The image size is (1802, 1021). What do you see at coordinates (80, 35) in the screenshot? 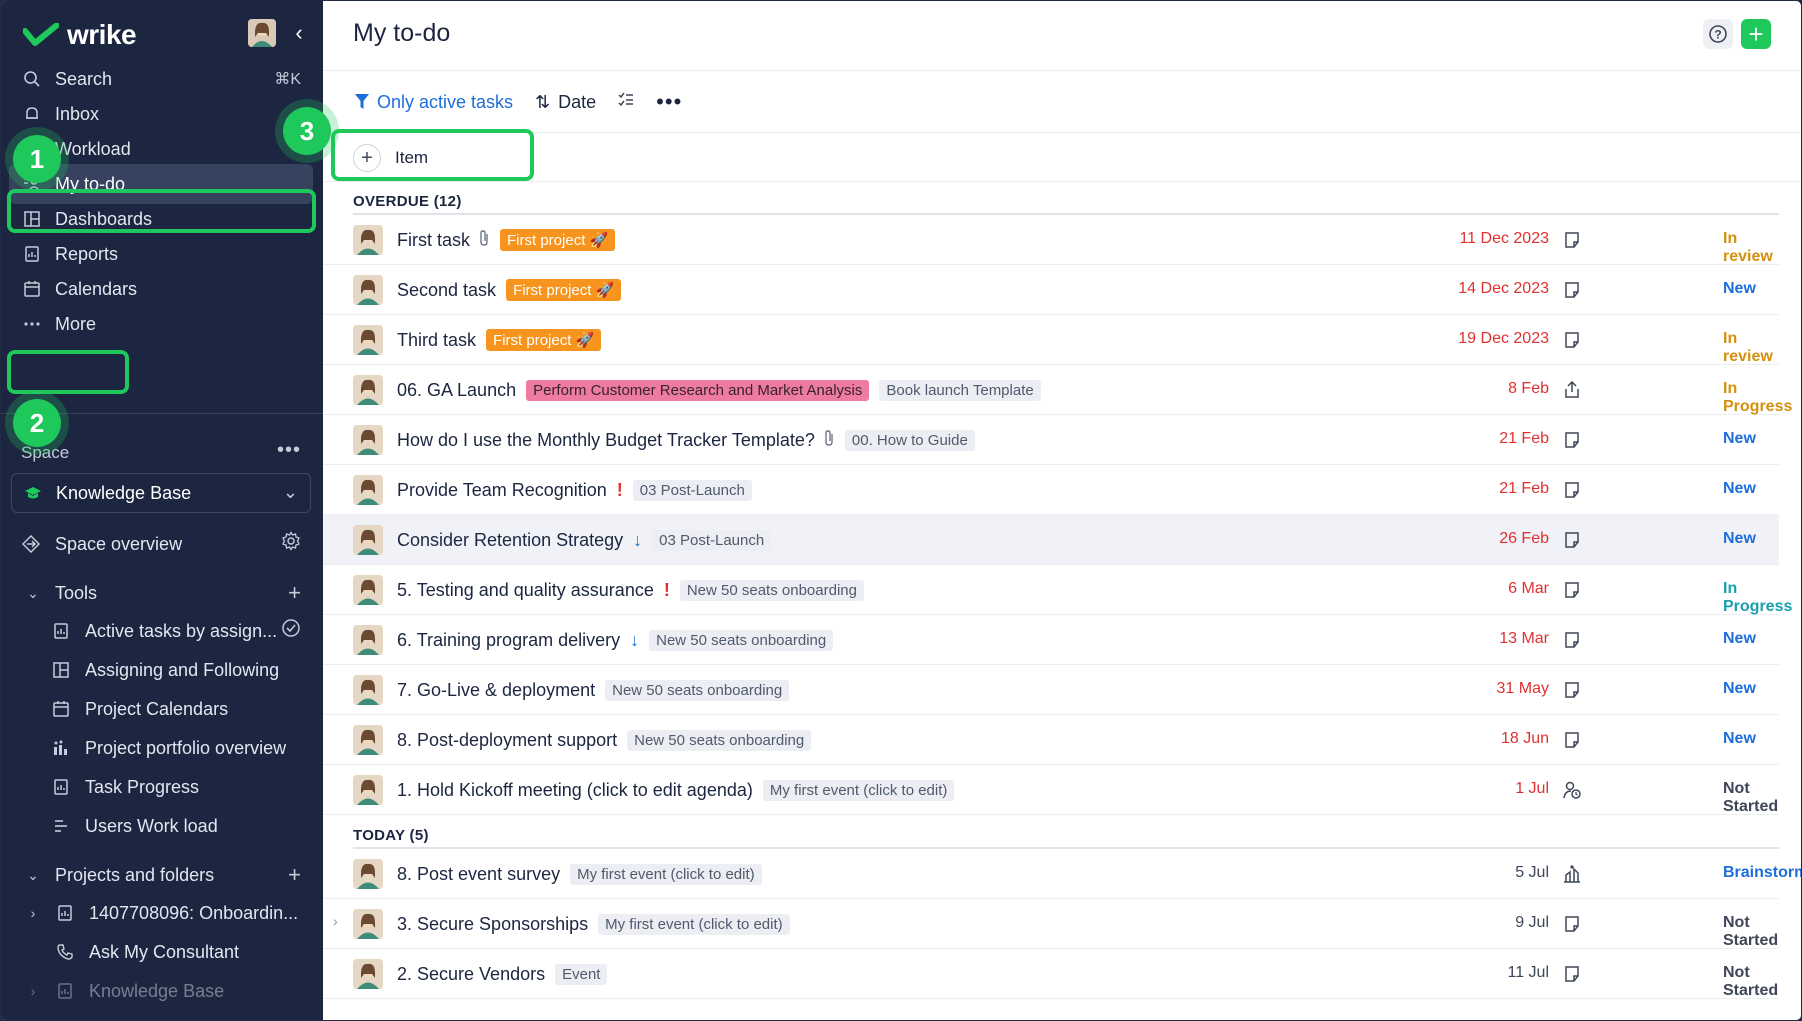
I see `wrike-logo: wrike` at bounding box center [80, 35].